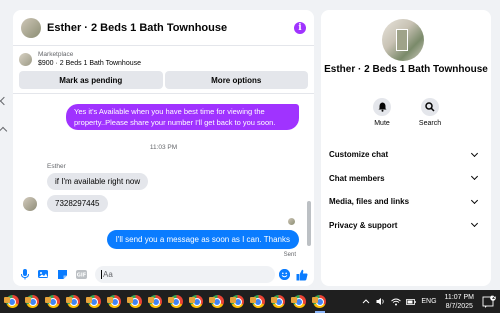 This screenshot has width=500, height=313. I want to click on menu-label: Privacy & support, so click(363, 225).